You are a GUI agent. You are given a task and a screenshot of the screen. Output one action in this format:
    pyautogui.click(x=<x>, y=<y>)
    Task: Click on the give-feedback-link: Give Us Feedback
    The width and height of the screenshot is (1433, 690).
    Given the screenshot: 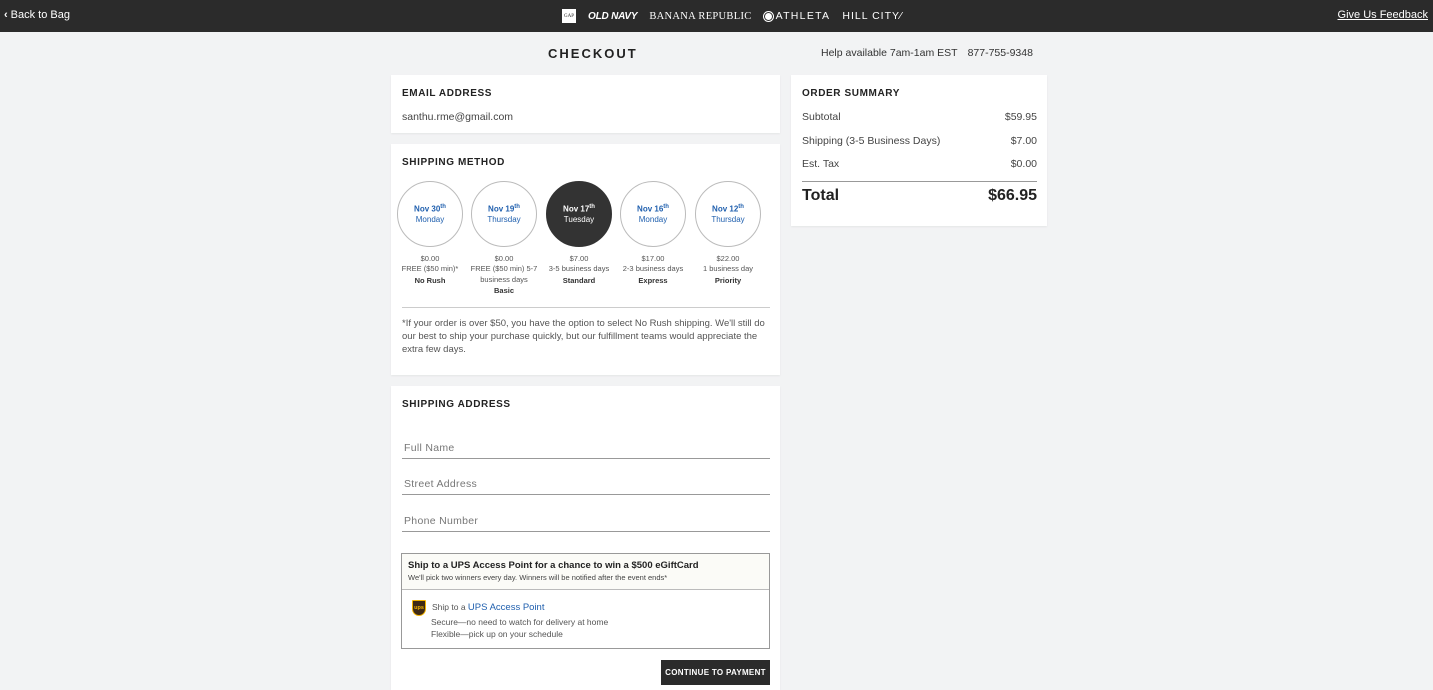 What is the action you would take?
    pyautogui.click(x=1383, y=15)
    